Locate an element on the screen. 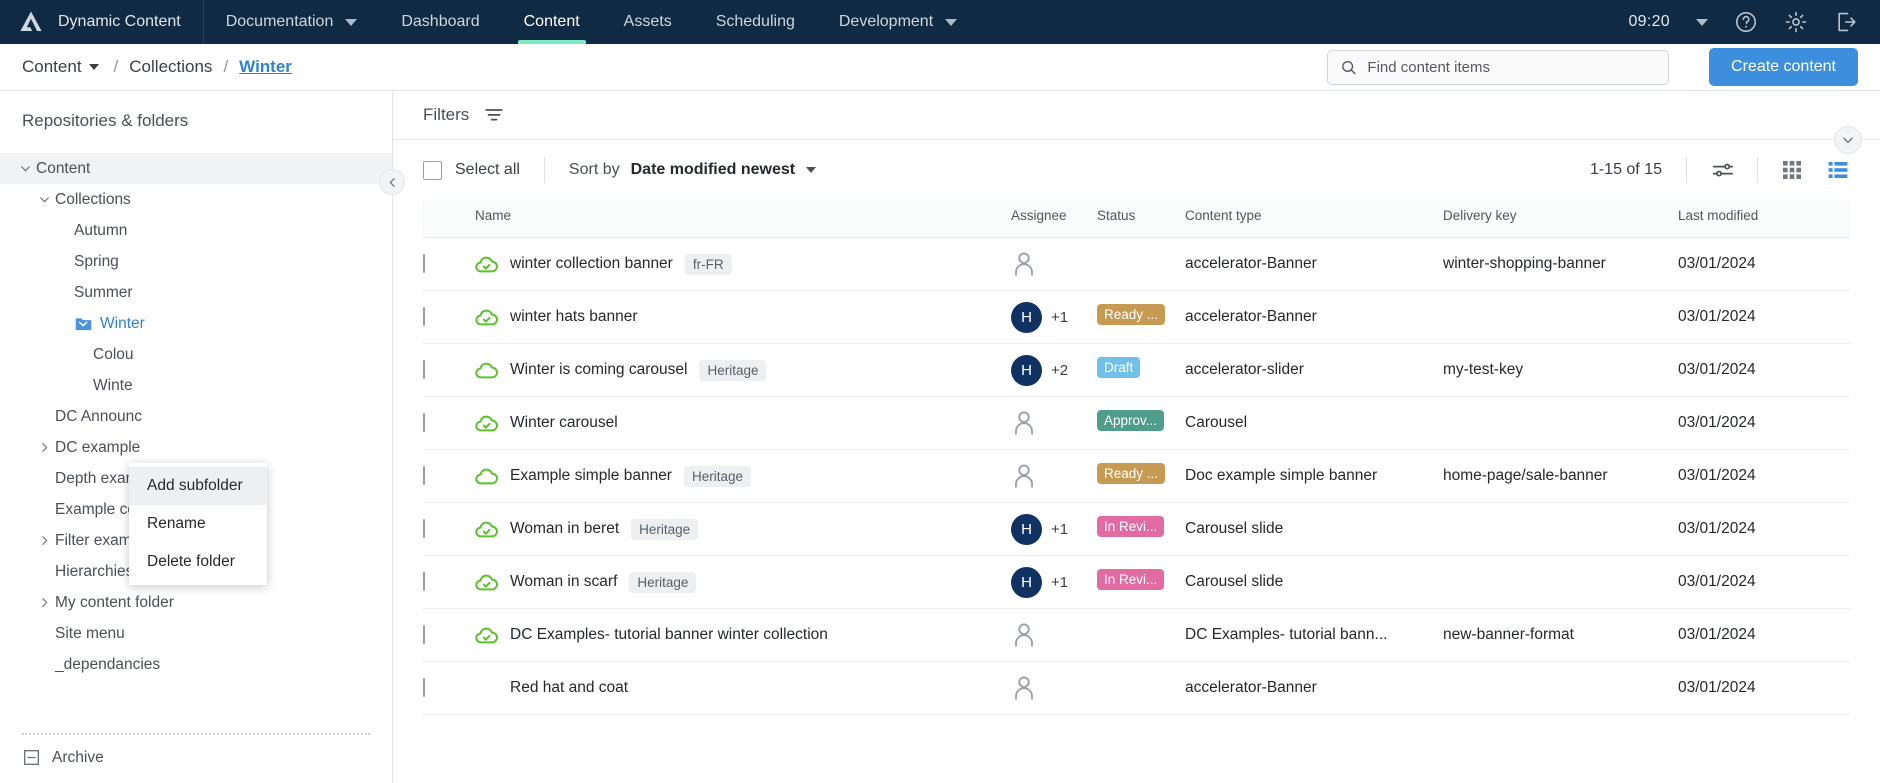 The image size is (1880, 783). nav-item-label: Assets is located at coordinates (647, 21).